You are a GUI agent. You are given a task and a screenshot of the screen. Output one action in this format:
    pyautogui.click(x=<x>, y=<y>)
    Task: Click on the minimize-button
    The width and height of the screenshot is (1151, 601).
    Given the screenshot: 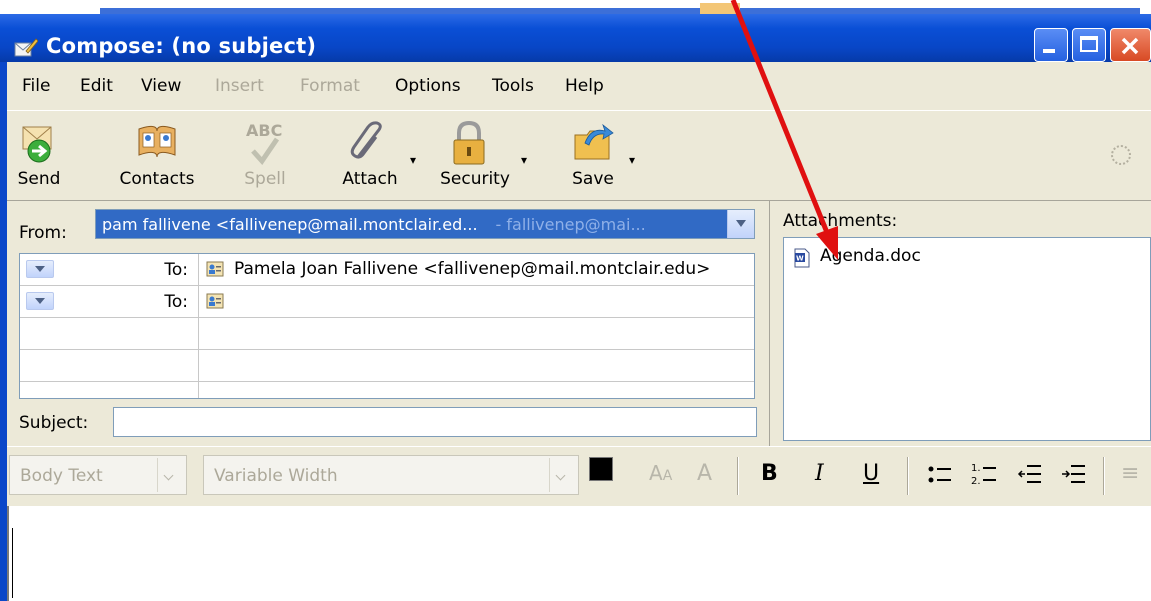 What is the action you would take?
    pyautogui.click(x=1051, y=45)
    